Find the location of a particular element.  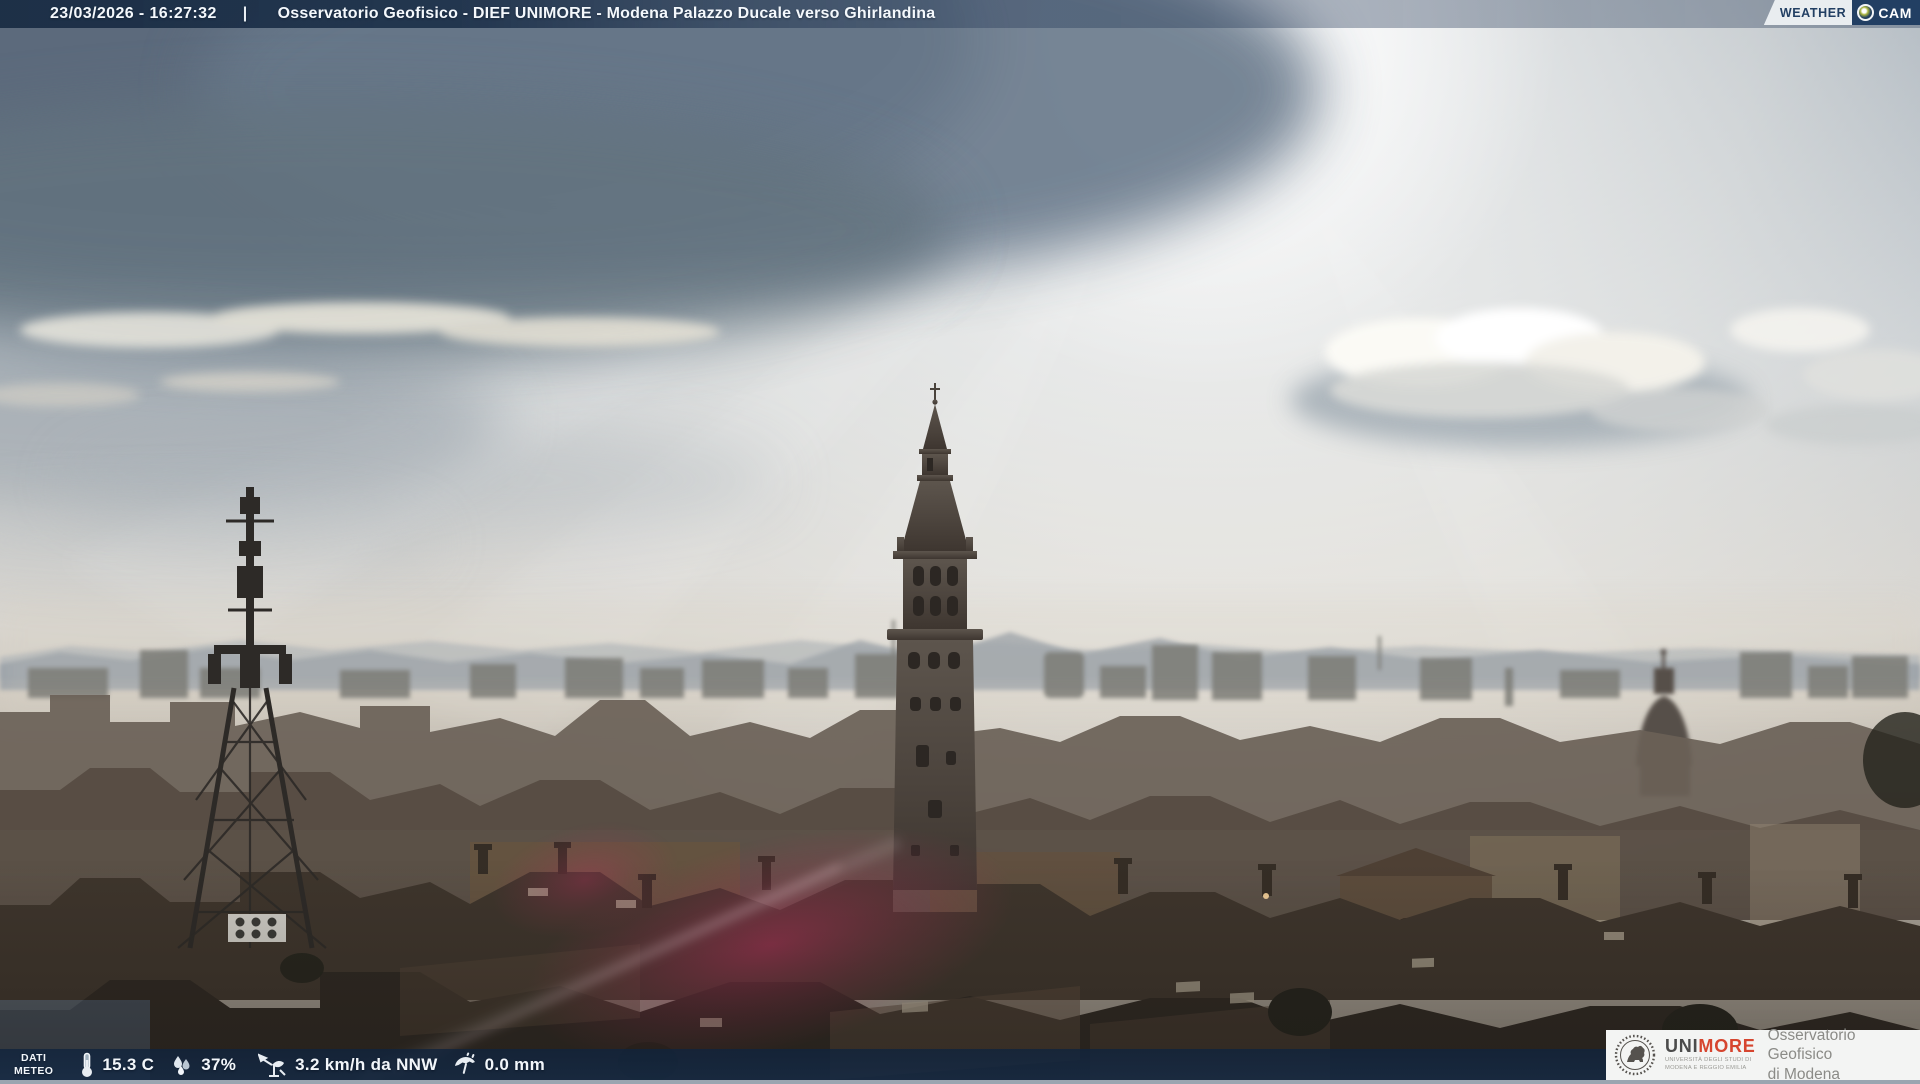

camera-lens-icon is located at coordinates (1866, 12).